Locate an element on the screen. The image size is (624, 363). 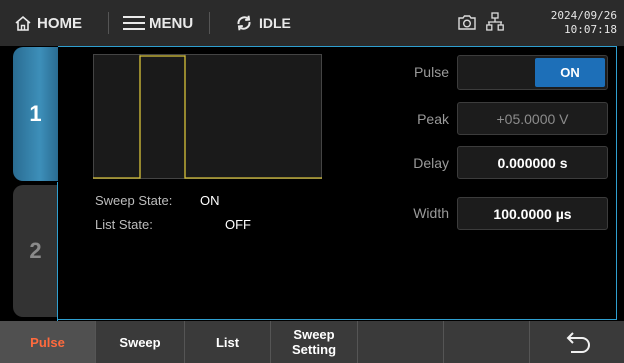
back-button is located at coordinates (577, 342).